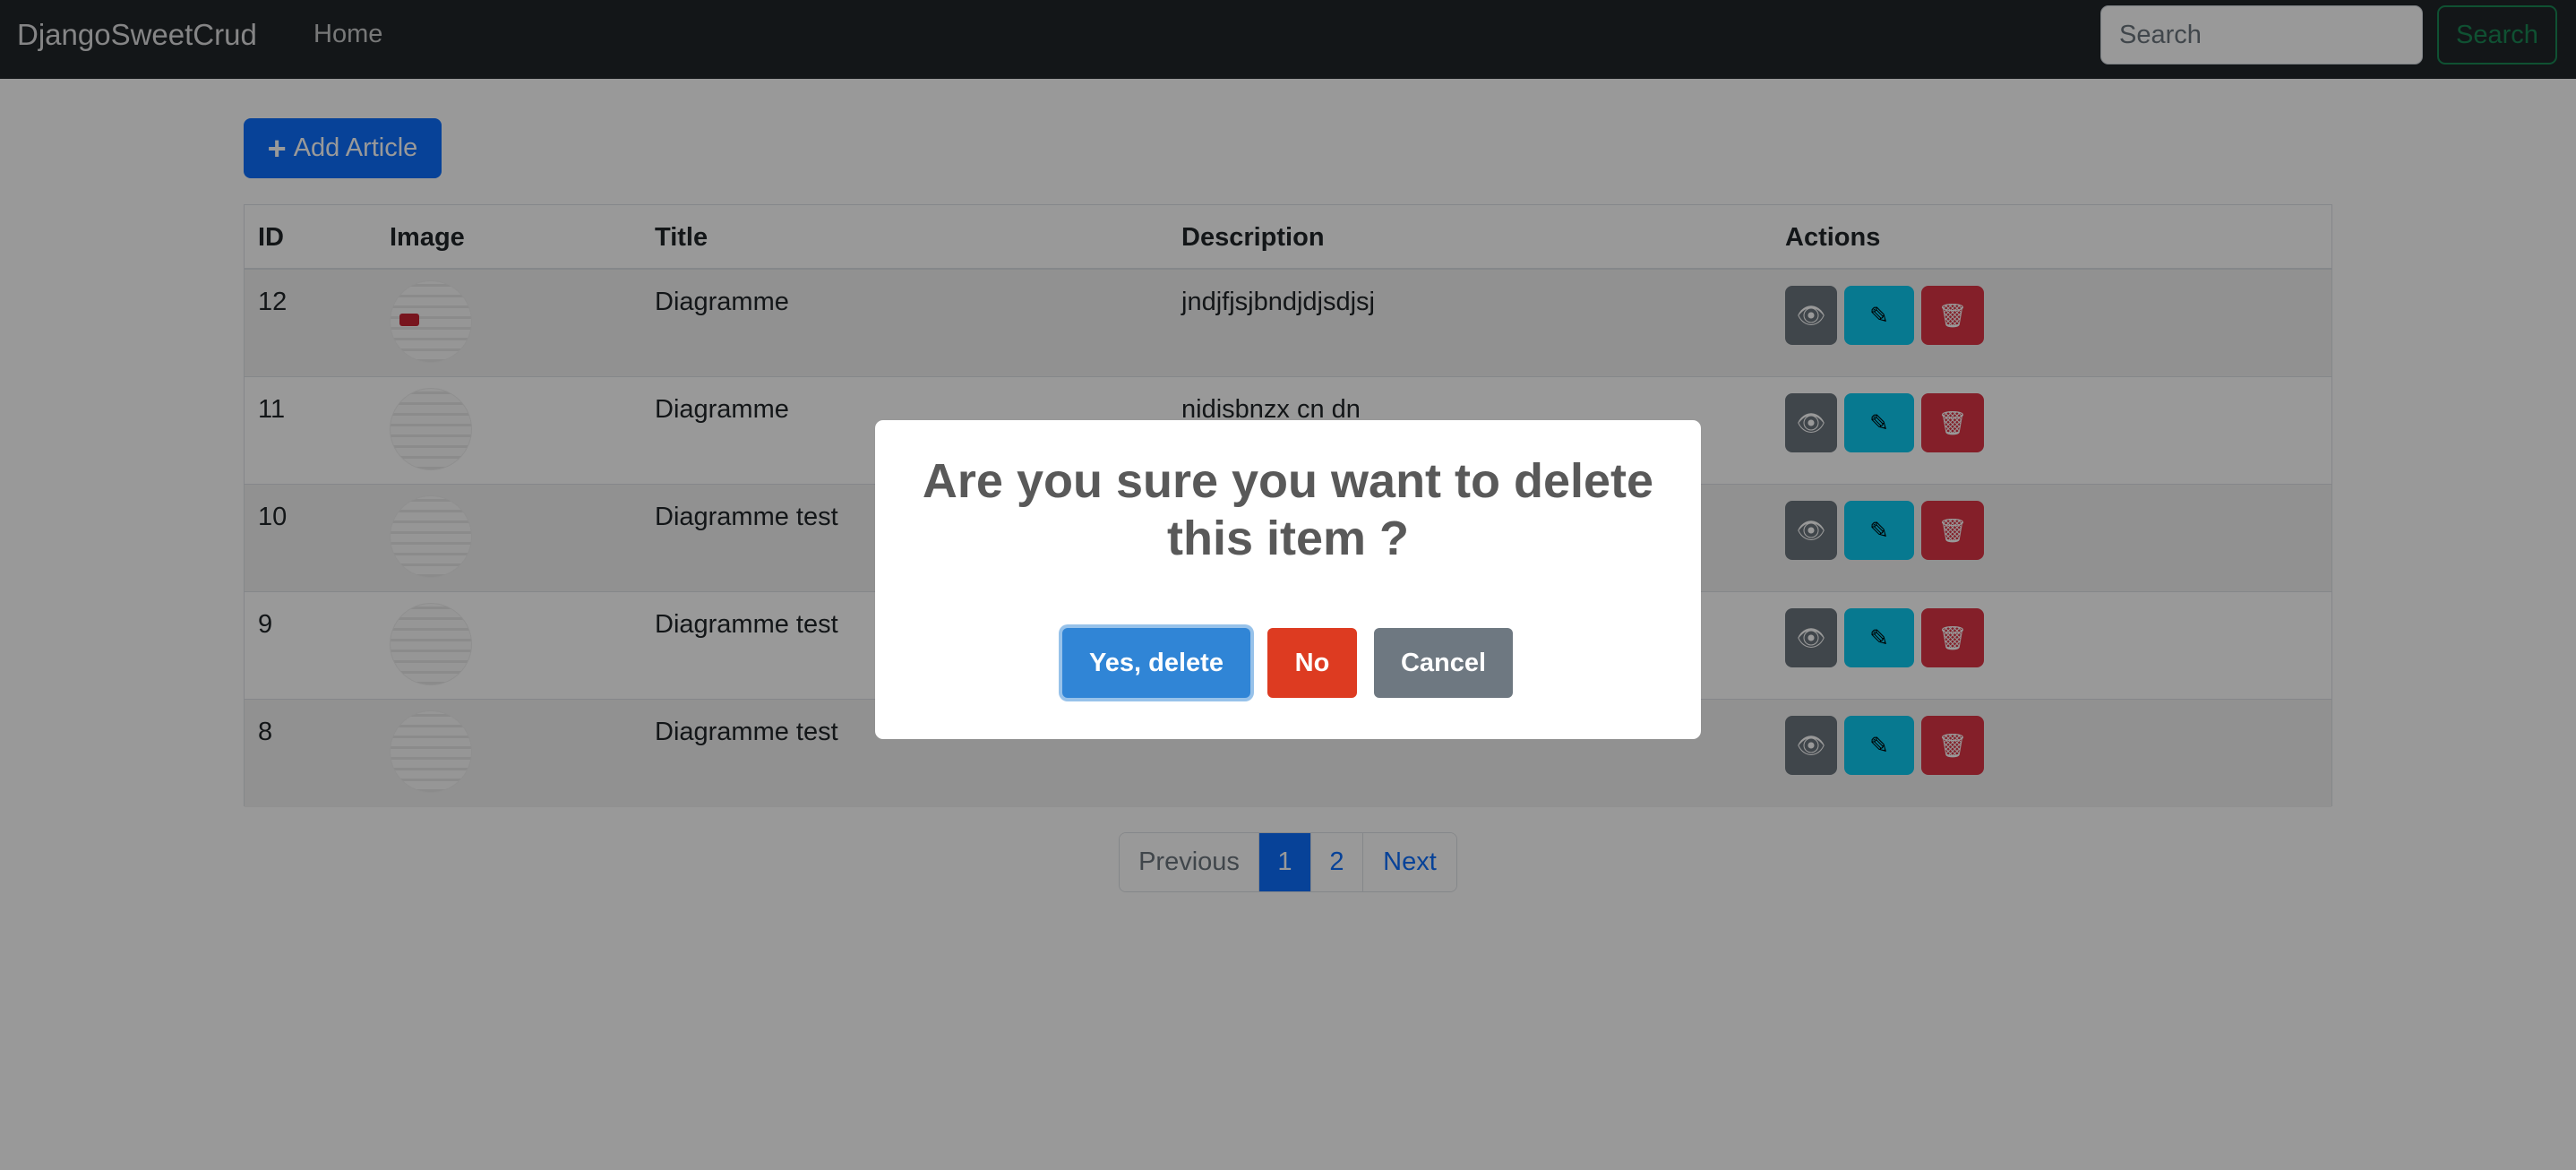  Describe the element at coordinates (1312, 663) in the screenshot. I see `deny-button: No` at that location.